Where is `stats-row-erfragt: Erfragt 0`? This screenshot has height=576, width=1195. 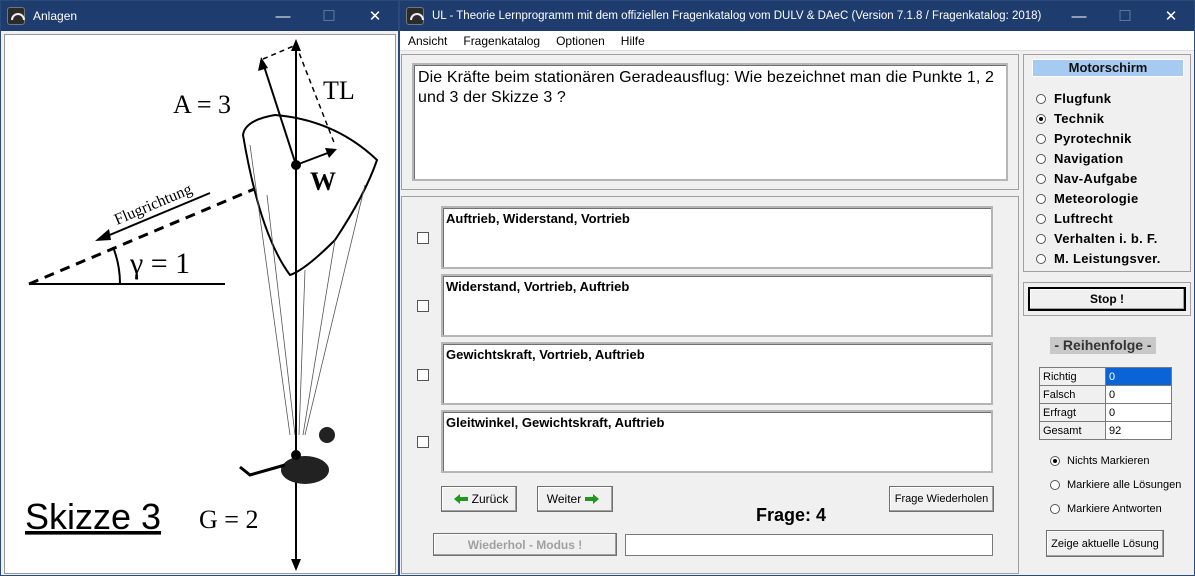 stats-row-erfragt: Erfragt 0 is located at coordinates (1105, 412).